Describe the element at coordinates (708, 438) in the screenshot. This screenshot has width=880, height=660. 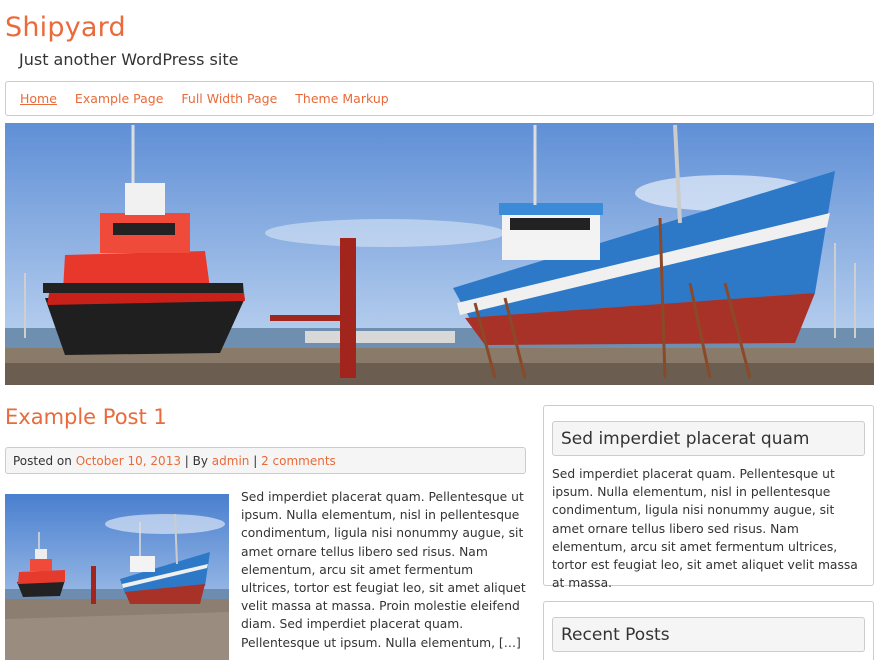
I see `widget-title: Sed imperdiet placerat quam` at that location.